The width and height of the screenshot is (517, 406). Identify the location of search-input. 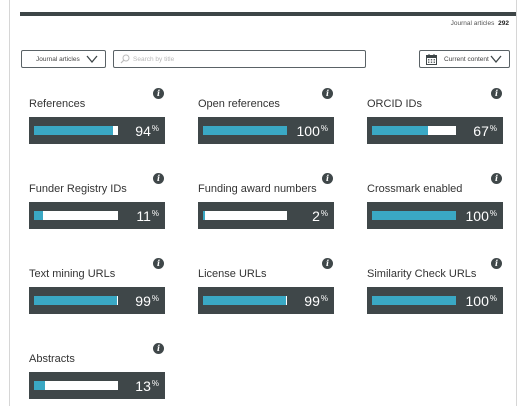
(243, 59).